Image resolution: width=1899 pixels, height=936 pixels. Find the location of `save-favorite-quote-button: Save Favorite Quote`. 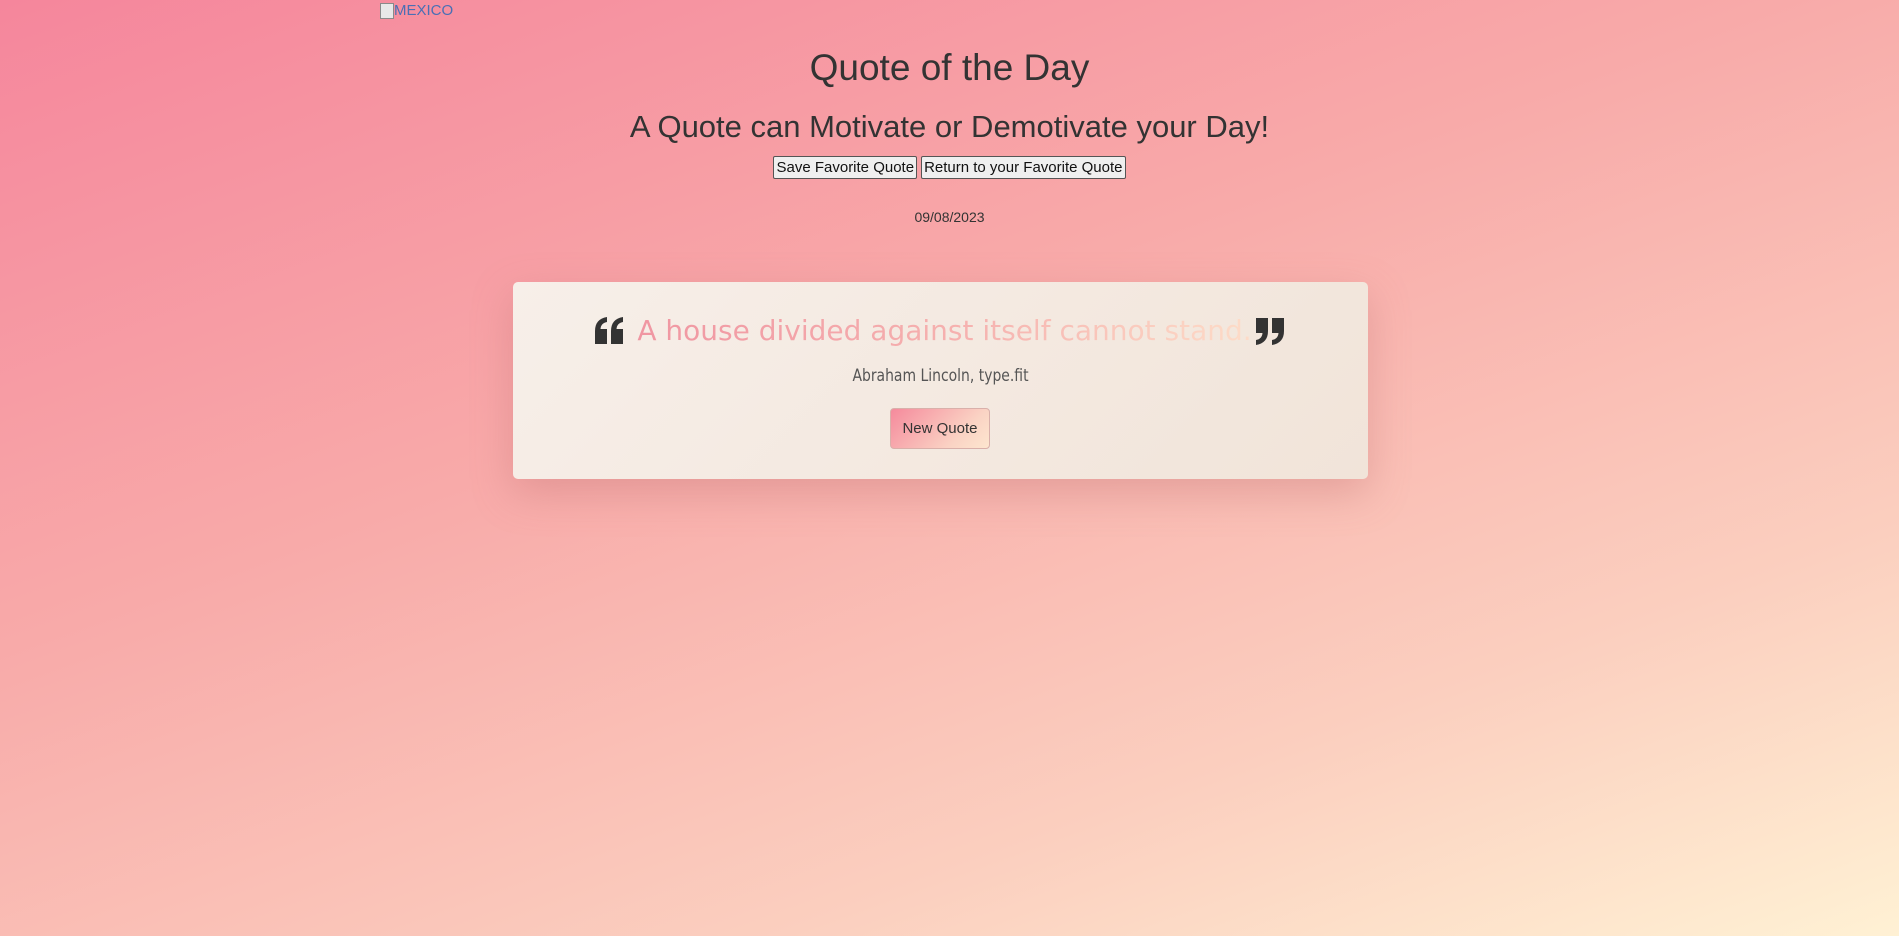

save-favorite-quote-button: Save Favorite Quote is located at coordinates (845, 167).